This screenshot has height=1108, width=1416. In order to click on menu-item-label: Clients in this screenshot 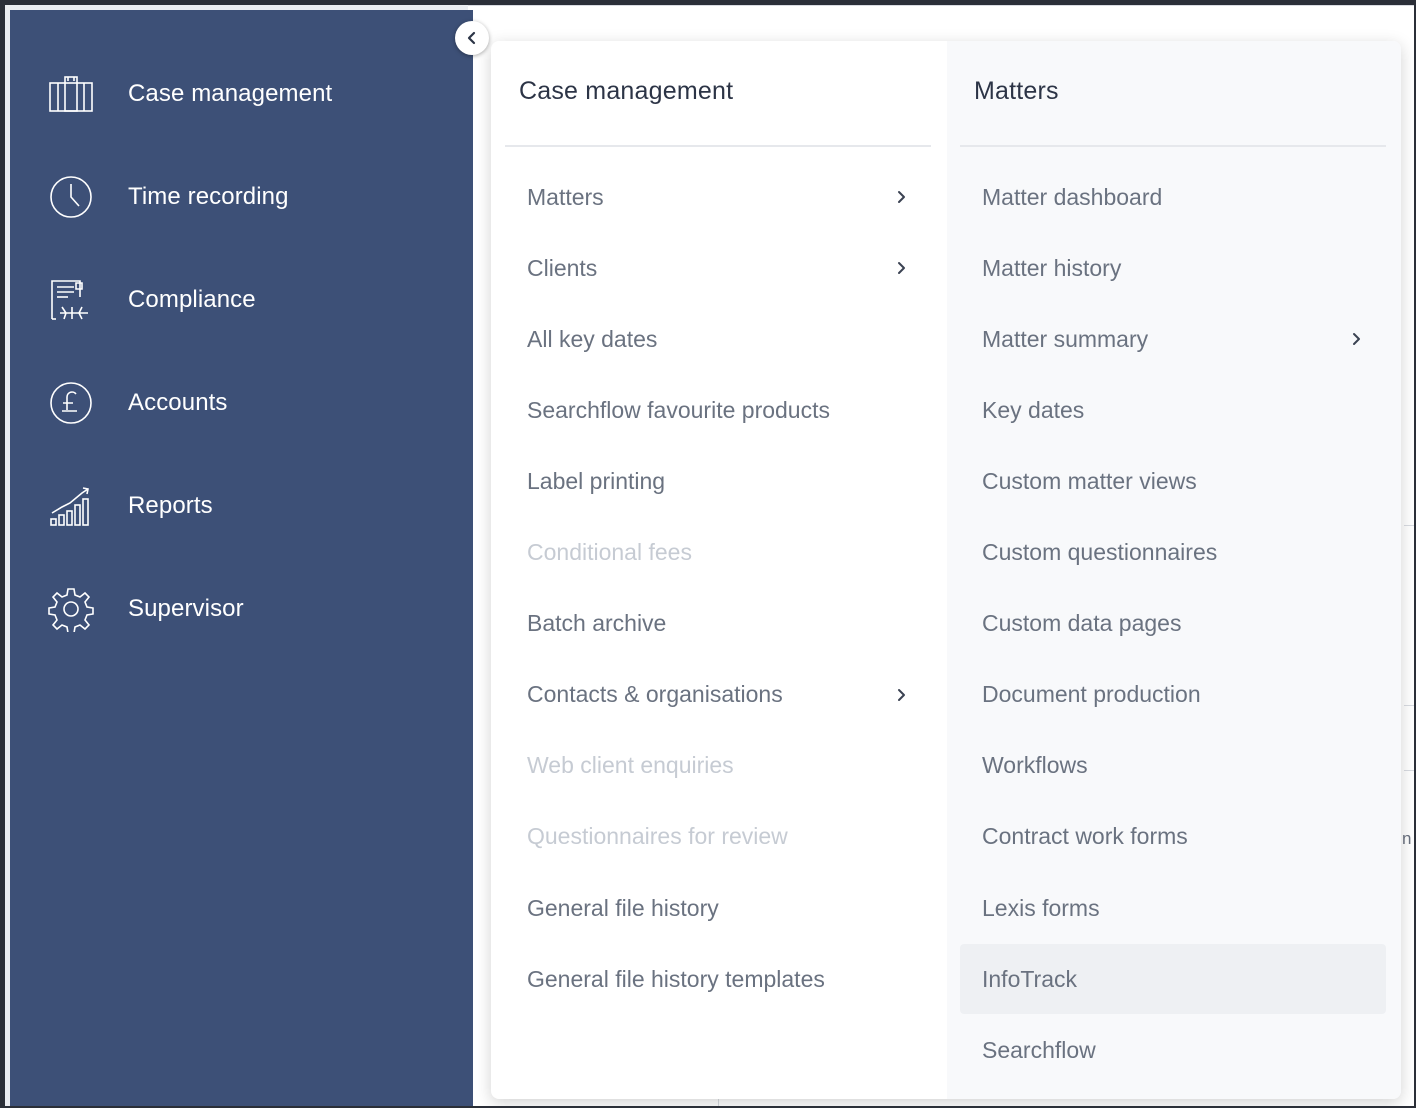, I will do `click(562, 267)`.